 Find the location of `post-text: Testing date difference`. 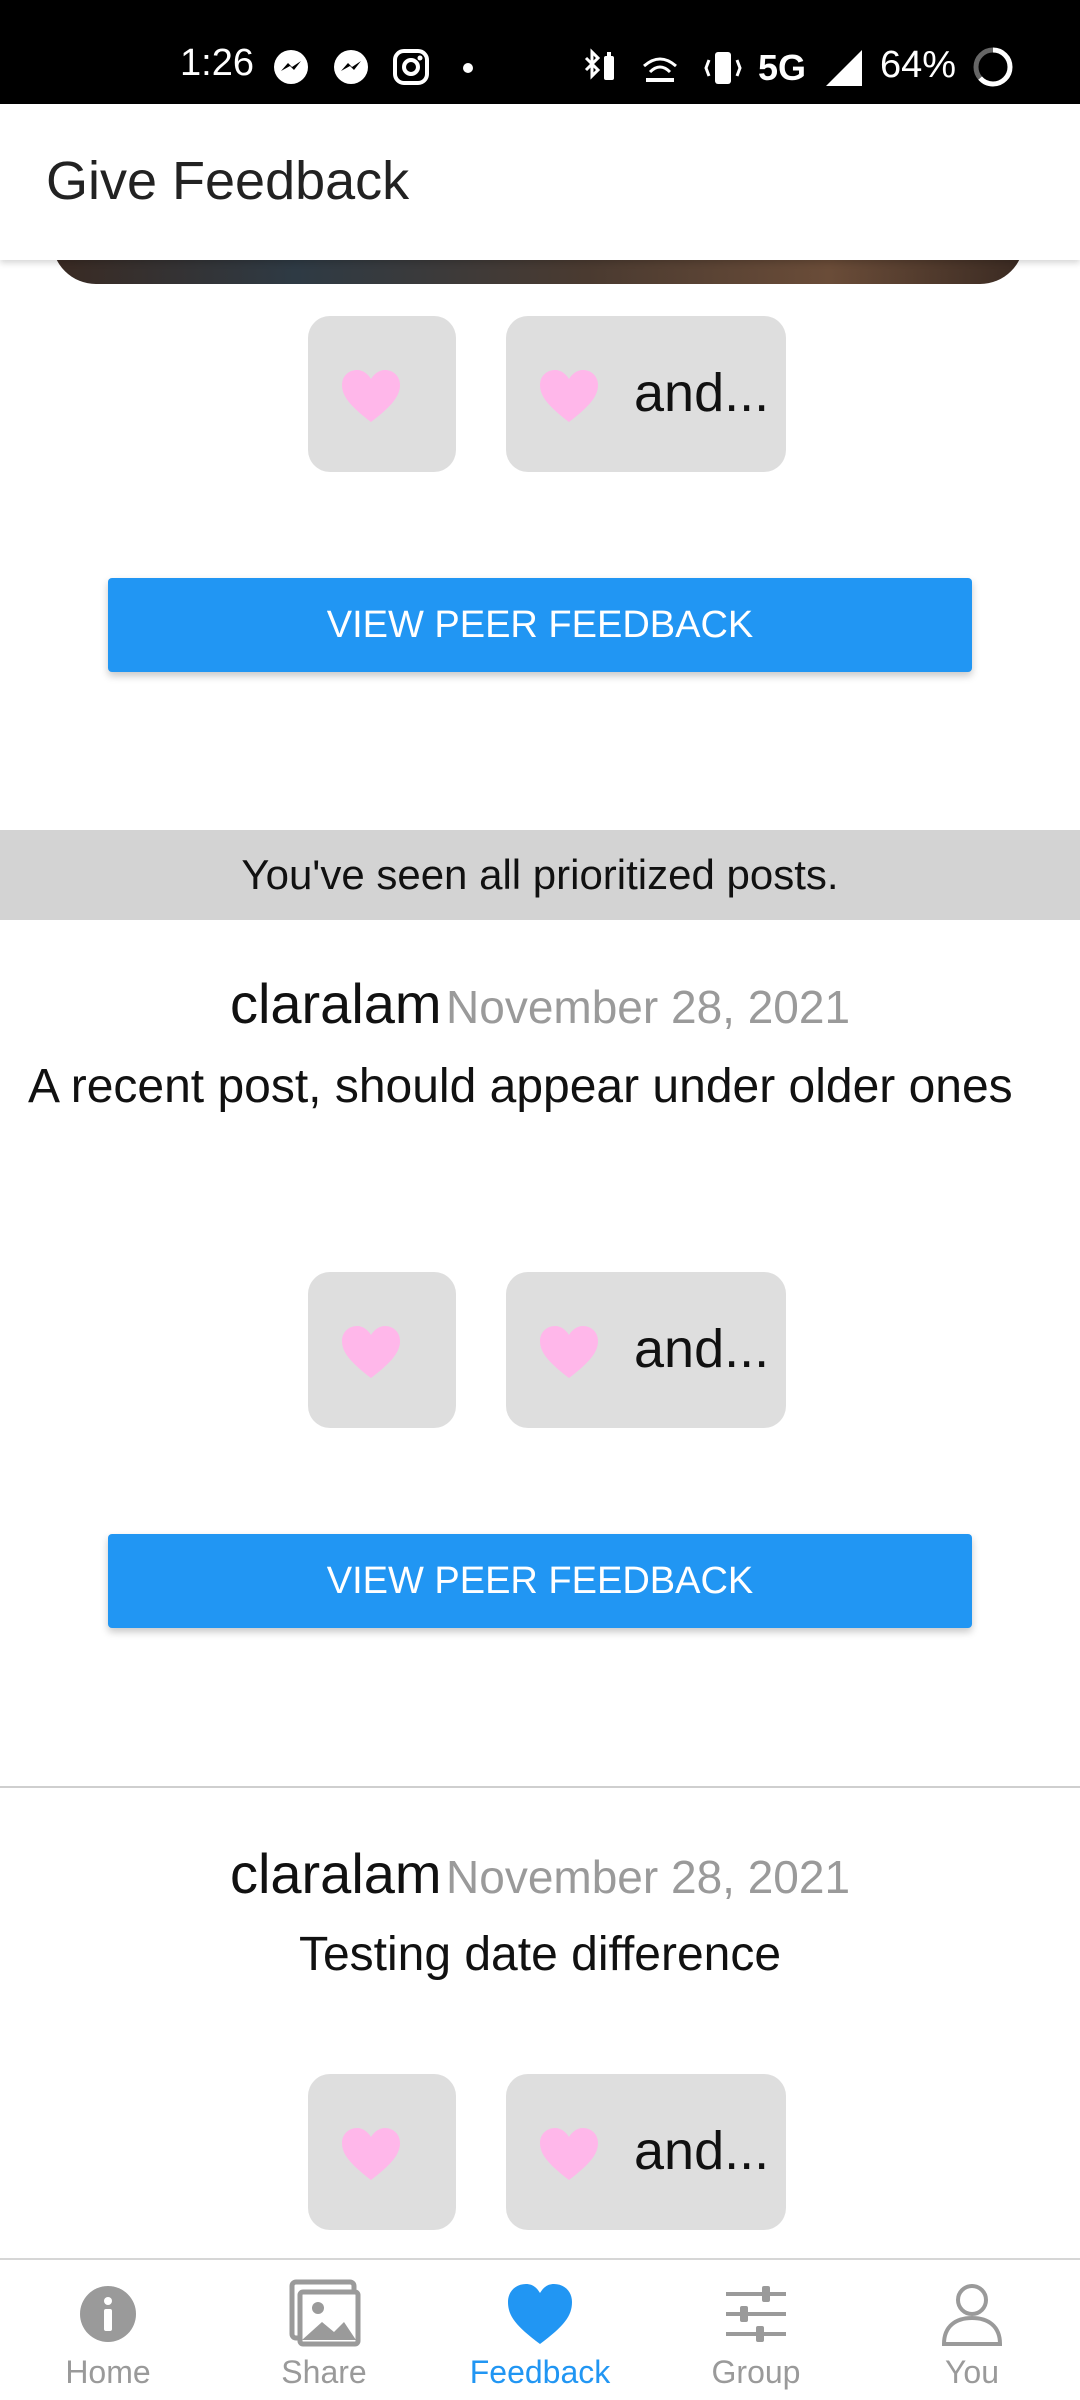

post-text: Testing date difference is located at coordinates (540, 1954).